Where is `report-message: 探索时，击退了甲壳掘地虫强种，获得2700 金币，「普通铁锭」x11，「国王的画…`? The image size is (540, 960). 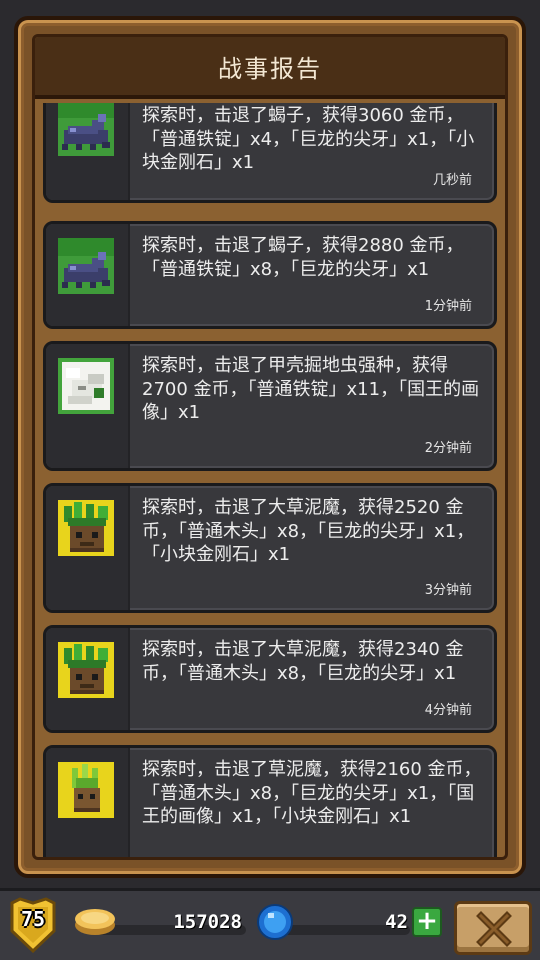
report-message: 探索时，击退了甲壳掘地虫强种，获得2700 金币，「普通铁锭」x11，「国王的画… is located at coordinates (311, 389).